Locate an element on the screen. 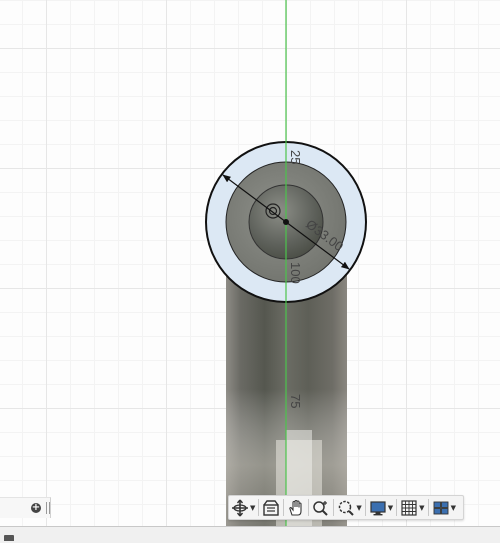  fit-zoom-icon is located at coordinates (347, 508).